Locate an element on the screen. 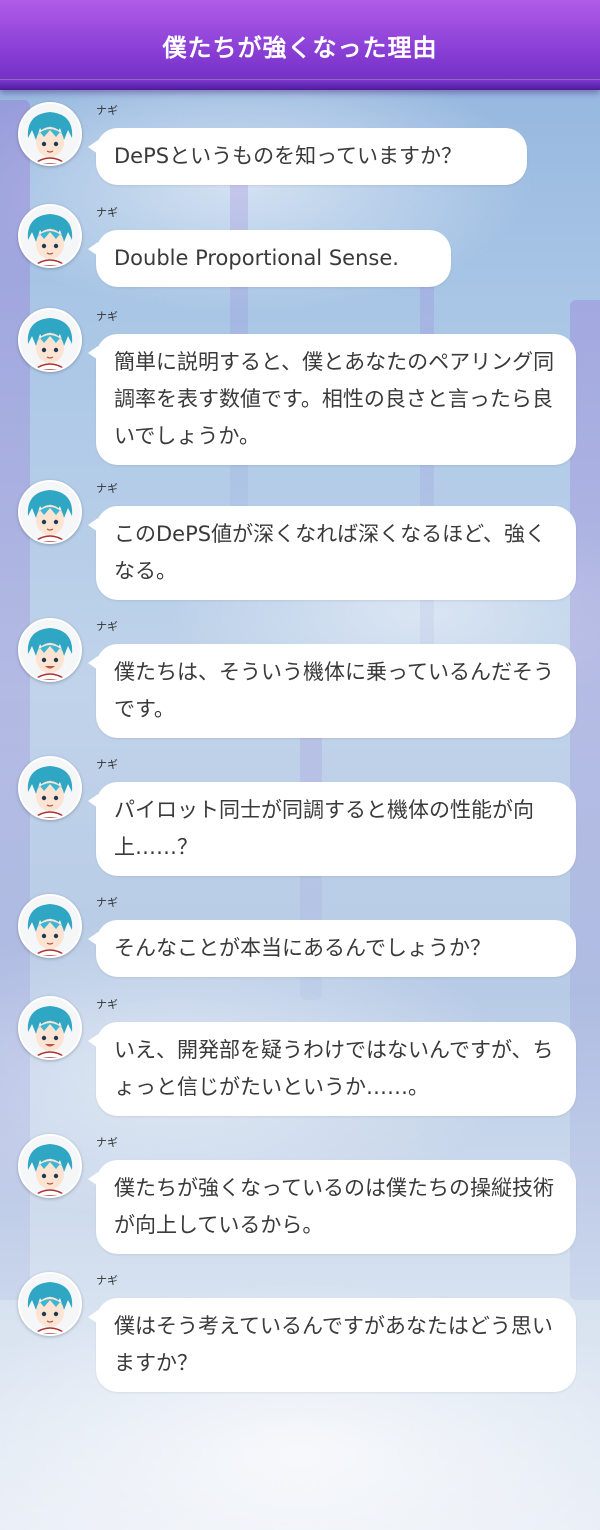  message-bubble: パイロット同士が同調すると機体の性能が向上……？ is located at coordinates (332, 829).